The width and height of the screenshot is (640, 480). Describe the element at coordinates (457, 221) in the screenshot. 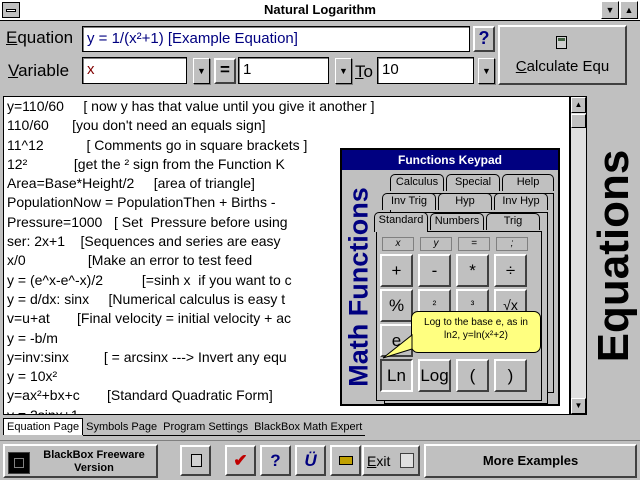

I see `tab-numbers: Numbers` at that location.